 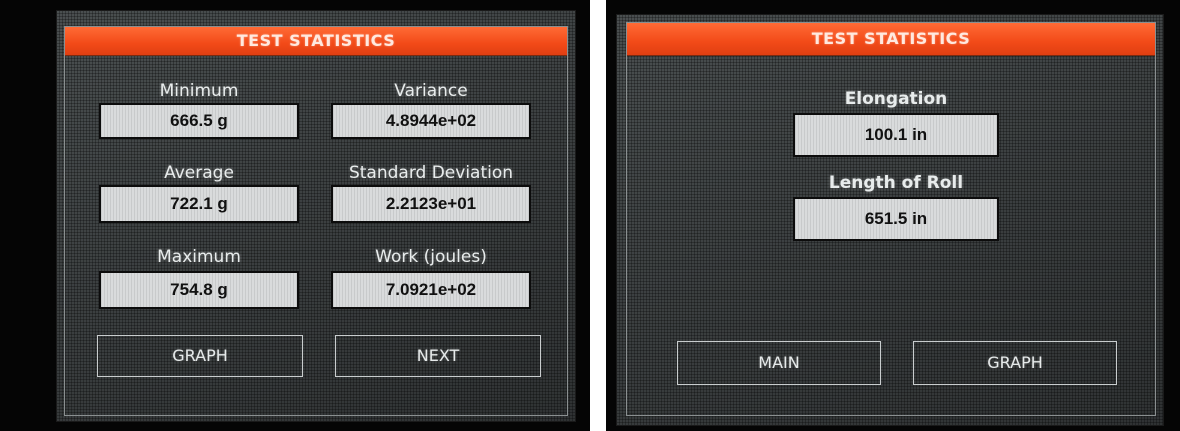 I want to click on graph-button: GRAPH, so click(x=200, y=356).